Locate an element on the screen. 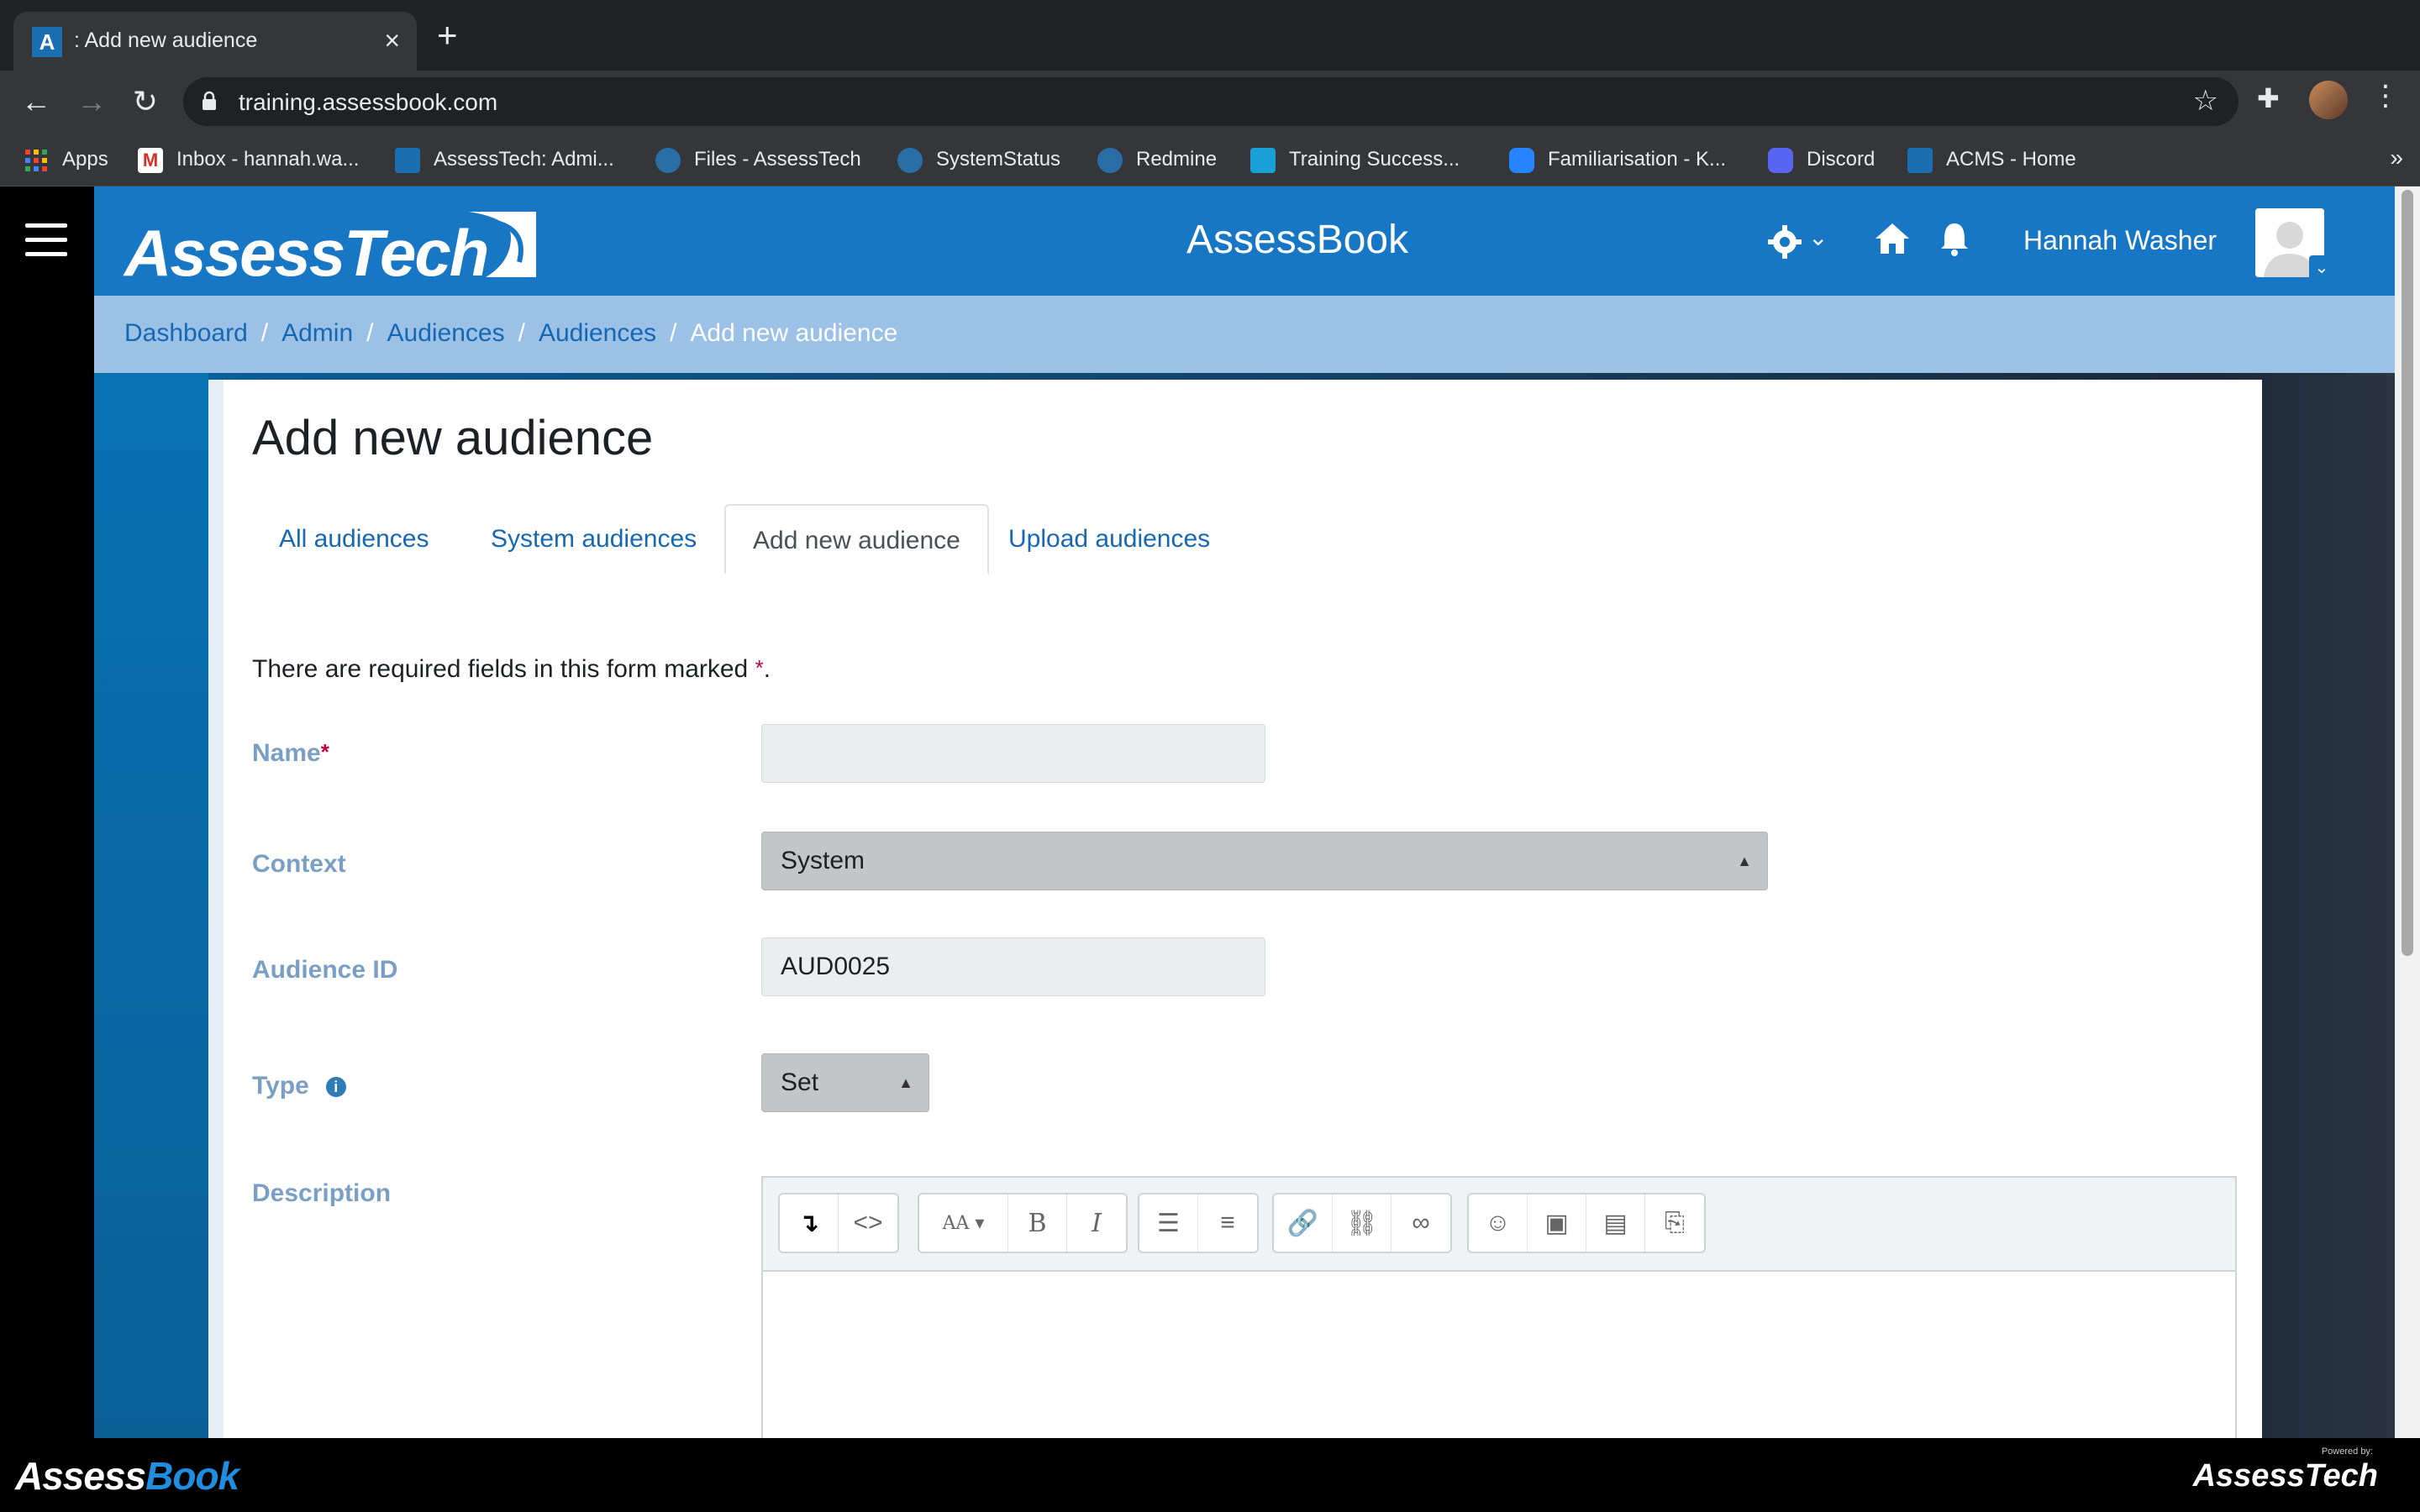  breadcrumb-admin: Admin is located at coordinates (317, 333).